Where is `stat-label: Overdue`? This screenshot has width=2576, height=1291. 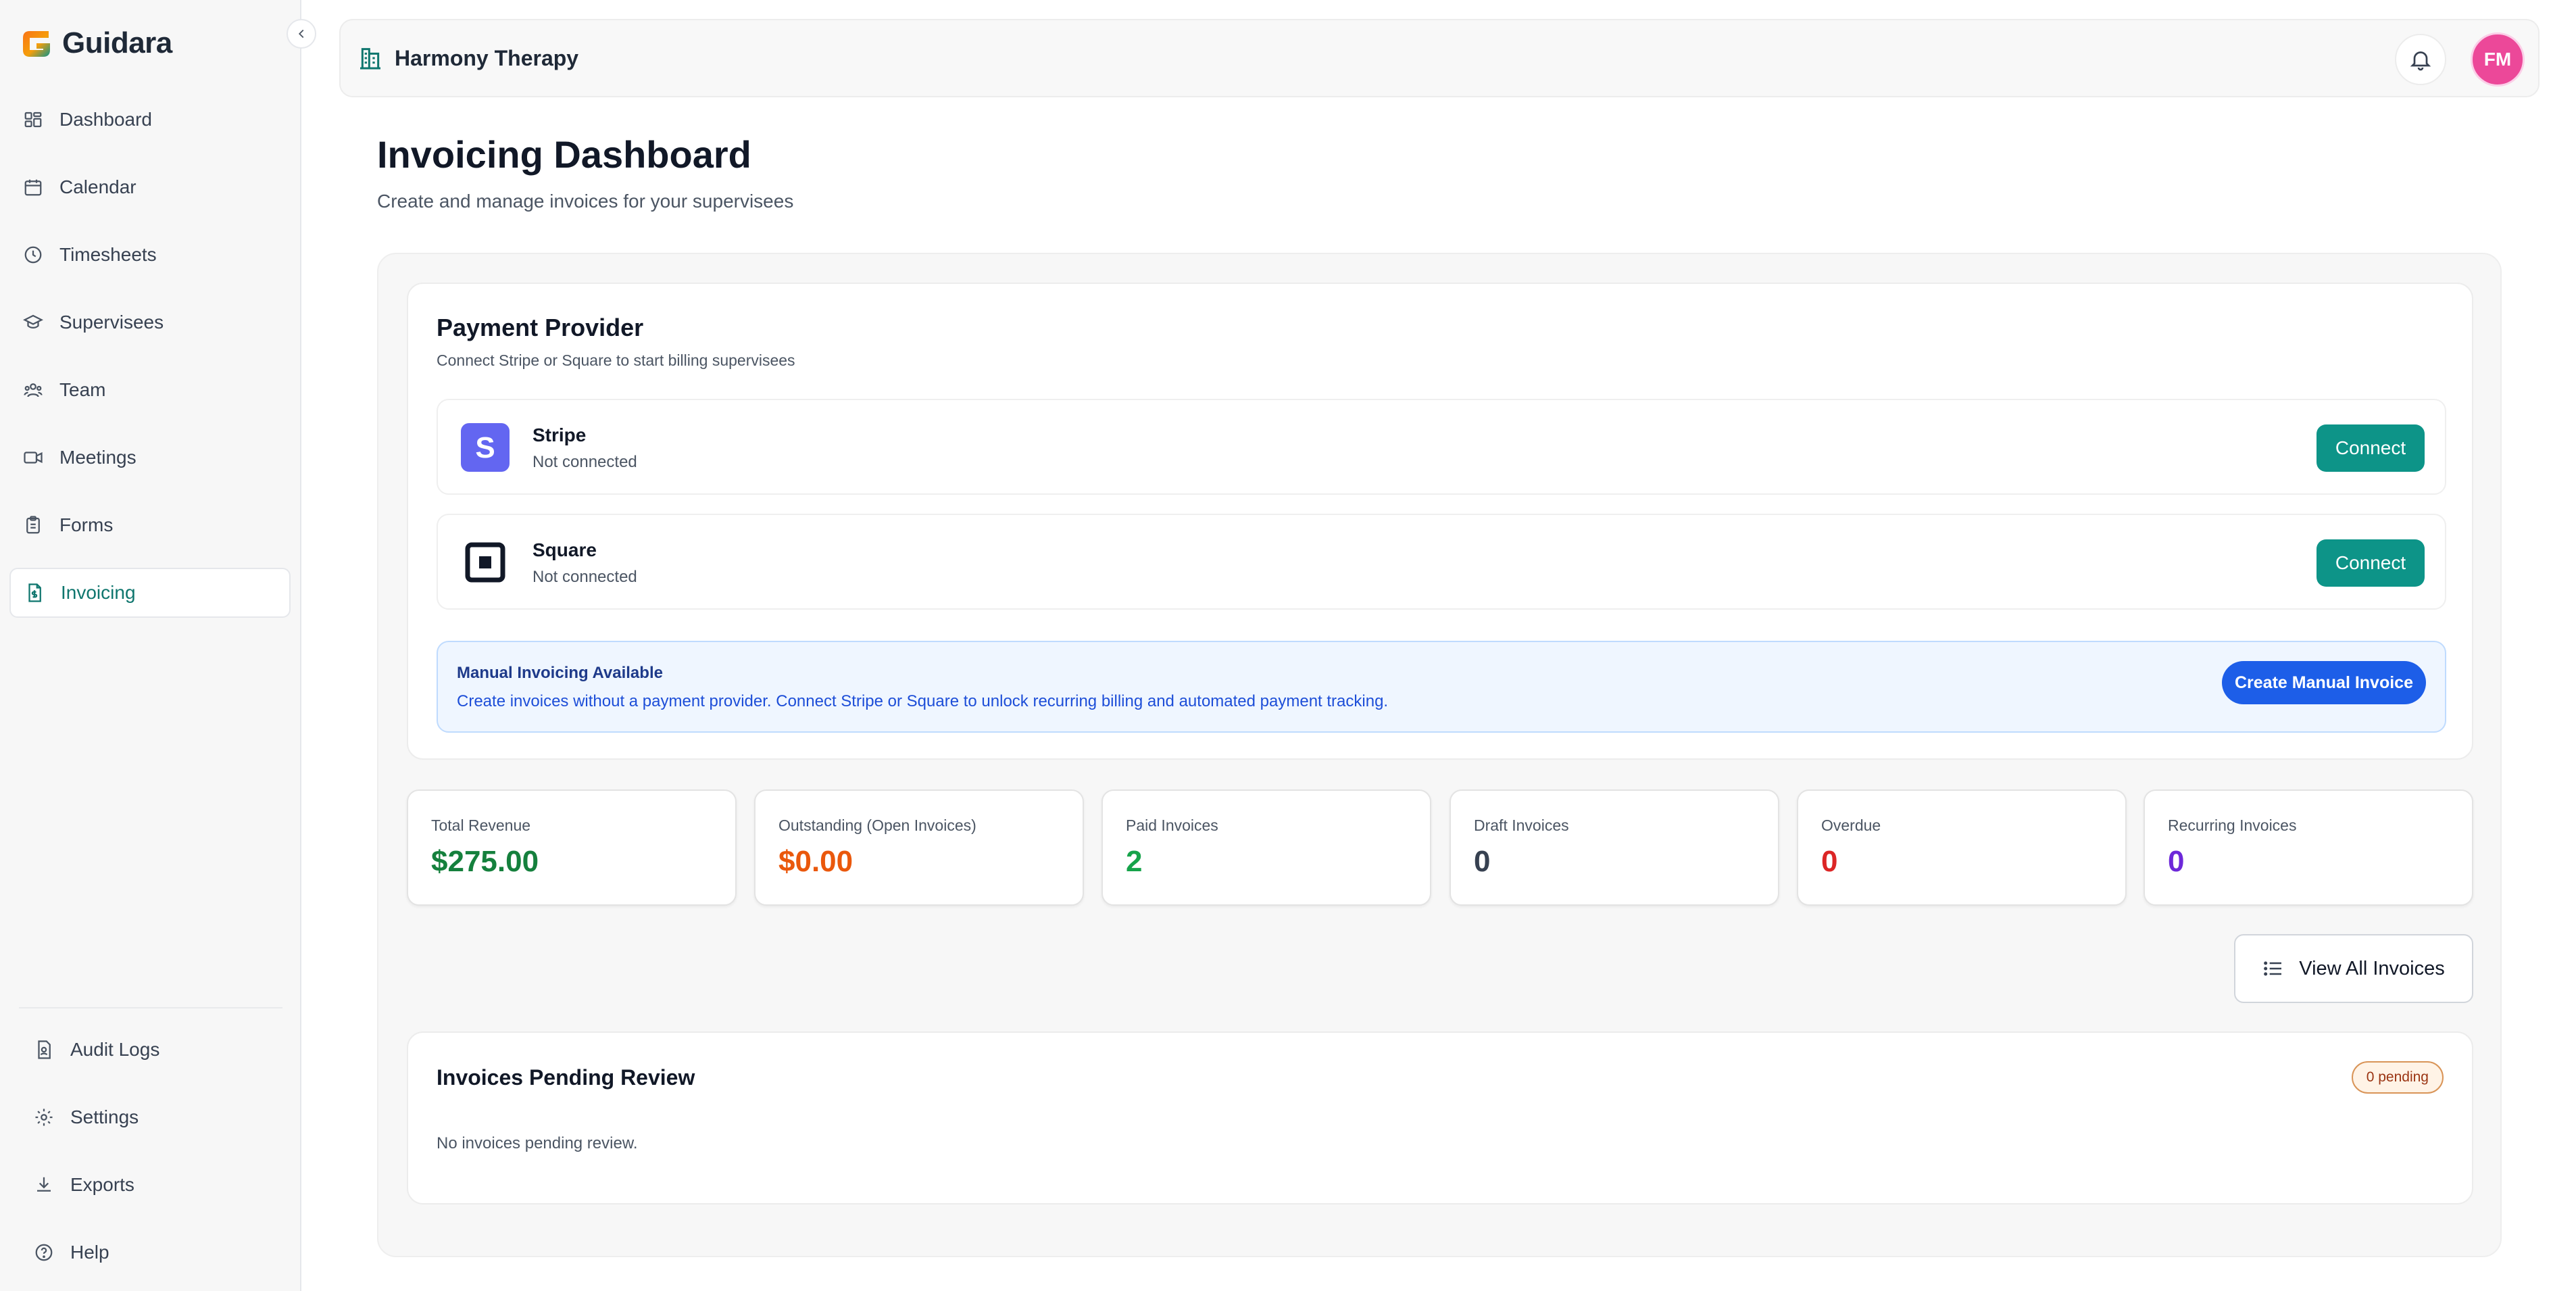 stat-label: Overdue is located at coordinates (1851, 825).